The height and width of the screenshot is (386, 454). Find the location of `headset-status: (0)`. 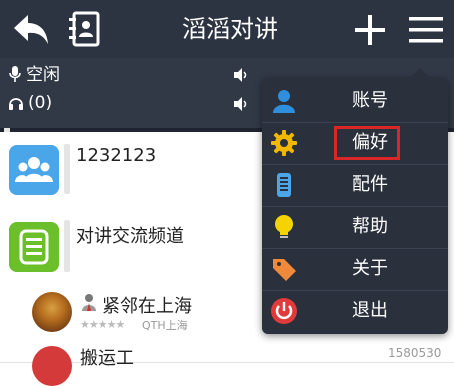

headset-status: (0) is located at coordinates (30, 103).